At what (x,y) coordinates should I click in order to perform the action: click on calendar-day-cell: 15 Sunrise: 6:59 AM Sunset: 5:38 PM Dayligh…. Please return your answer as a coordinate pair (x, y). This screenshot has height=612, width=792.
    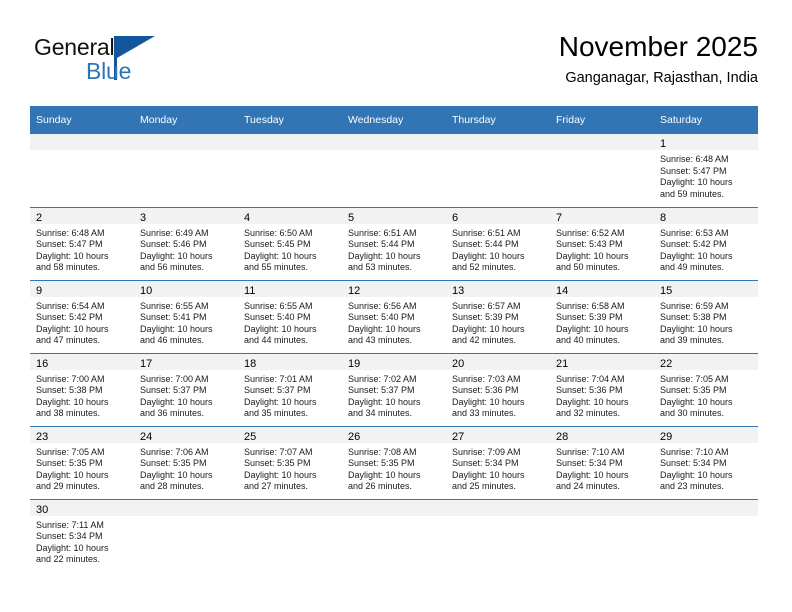
    Looking at the image, I should click on (706, 316).